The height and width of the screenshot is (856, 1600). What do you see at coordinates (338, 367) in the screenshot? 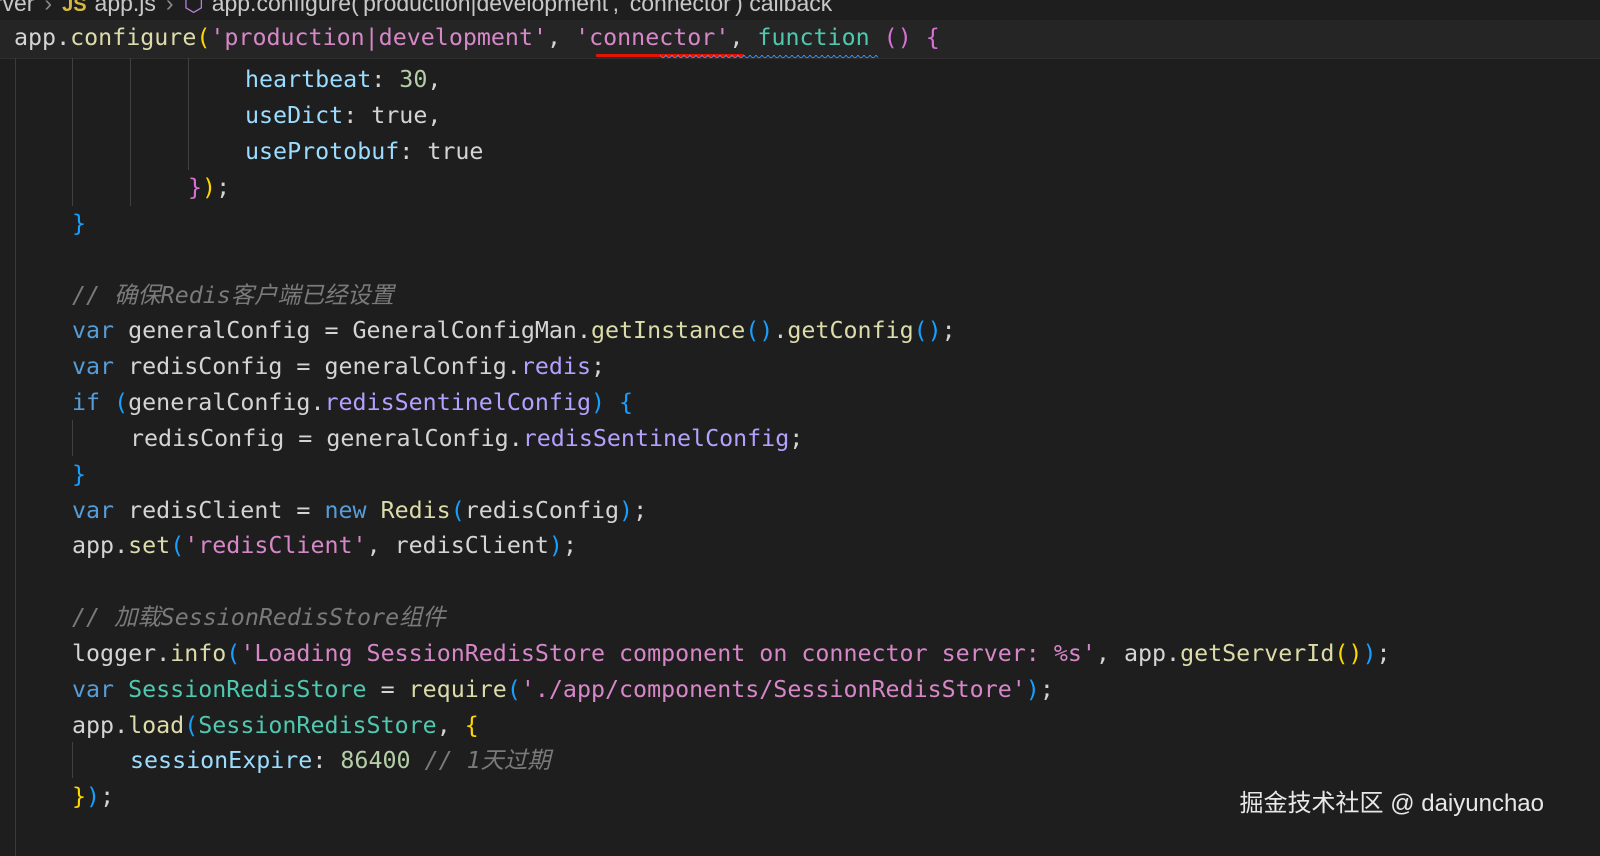
I see `code-line: var redisConfig = generalConfig.redis;` at bounding box center [338, 367].